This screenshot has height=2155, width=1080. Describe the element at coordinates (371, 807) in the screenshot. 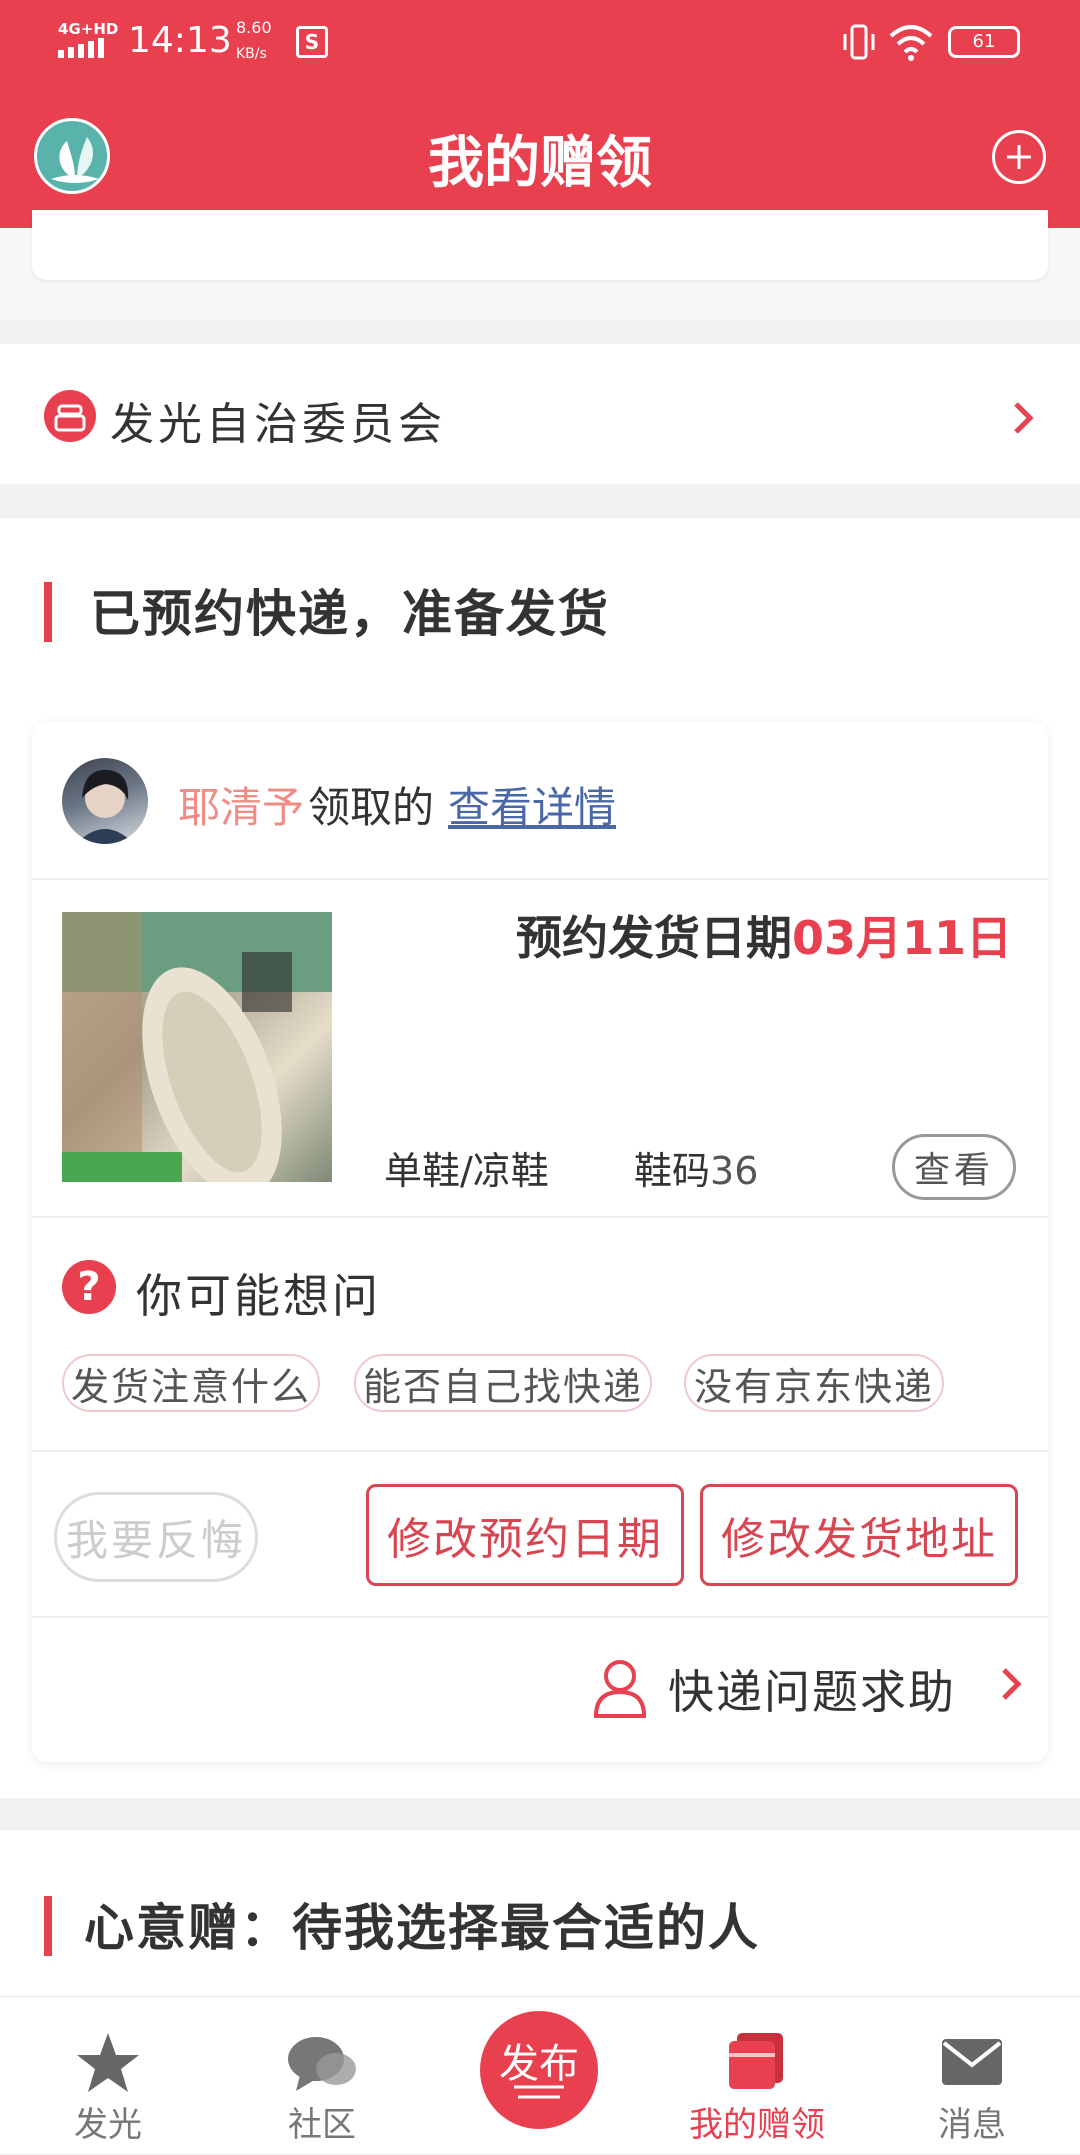

I see `claimed-text: 领取的` at that location.